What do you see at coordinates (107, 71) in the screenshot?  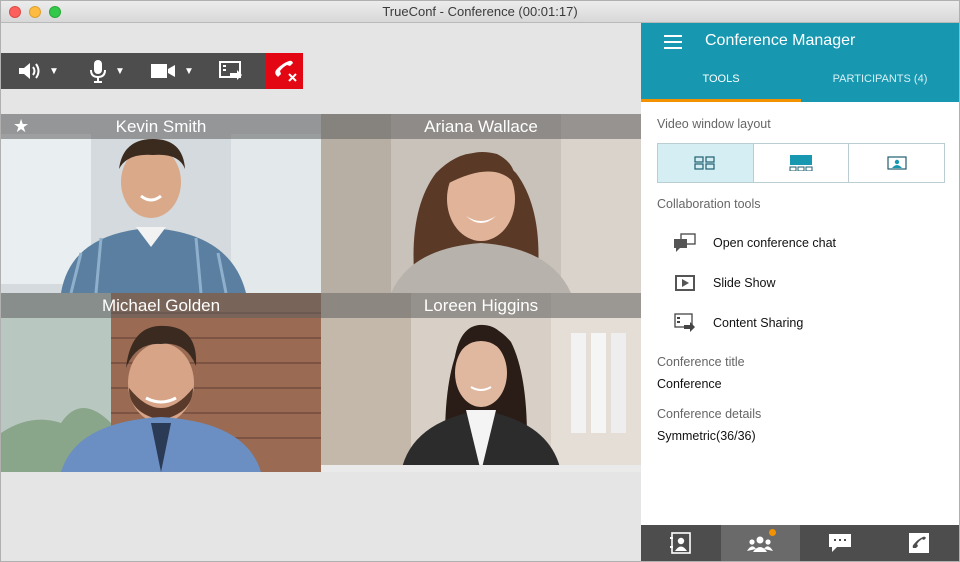 I see `microphone-button: ▼` at bounding box center [107, 71].